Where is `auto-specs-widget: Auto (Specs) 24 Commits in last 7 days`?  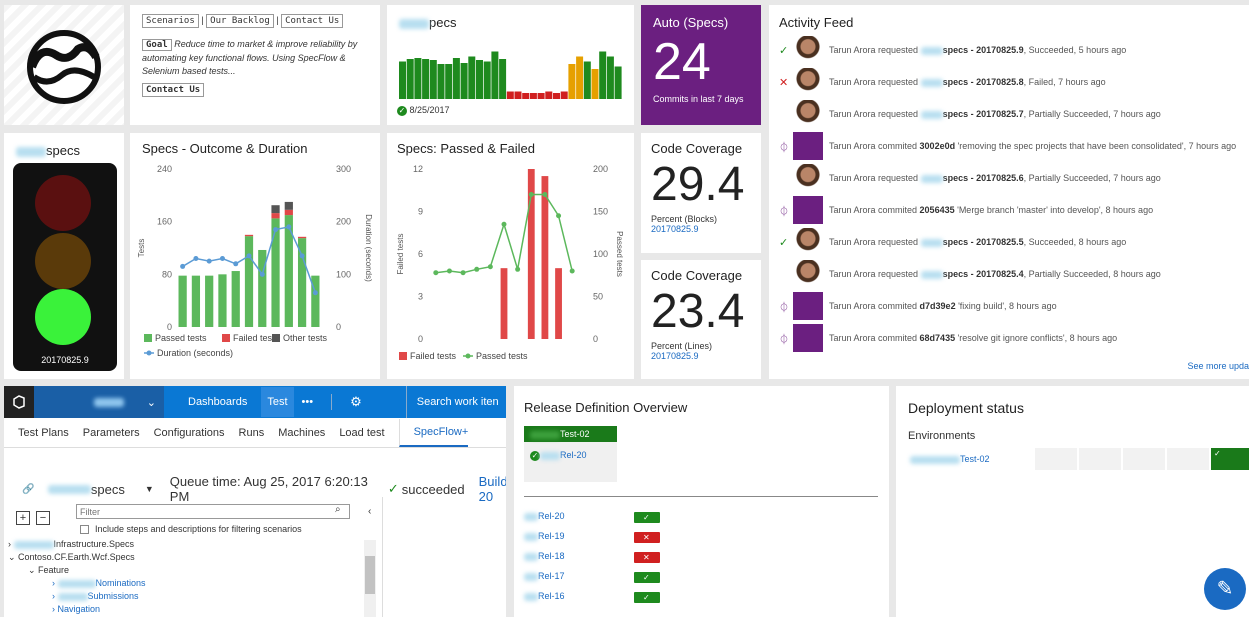 auto-specs-widget: Auto (Specs) 24 Commits in last 7 days is located at coordinates (701, 65).